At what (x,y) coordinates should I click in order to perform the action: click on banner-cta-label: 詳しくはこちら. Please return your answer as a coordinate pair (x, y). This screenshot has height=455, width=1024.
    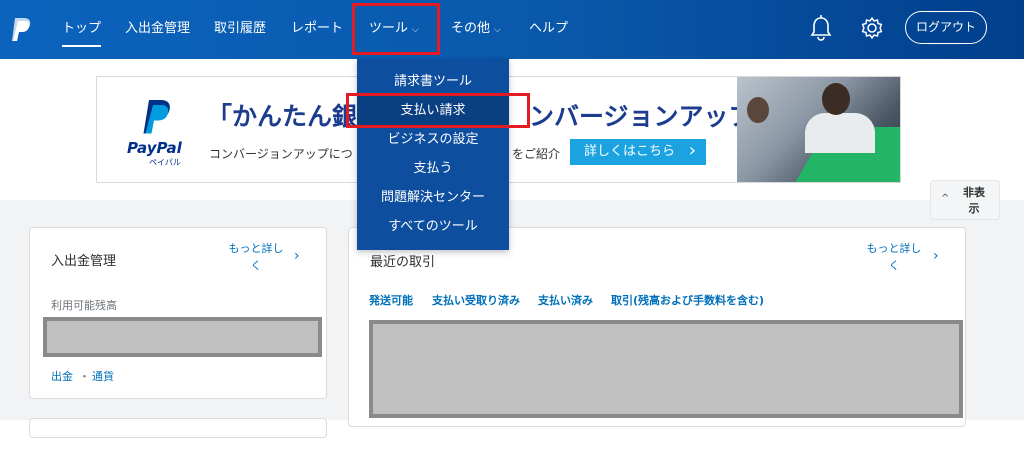
    Looking at the image, I should click on (630, 151).